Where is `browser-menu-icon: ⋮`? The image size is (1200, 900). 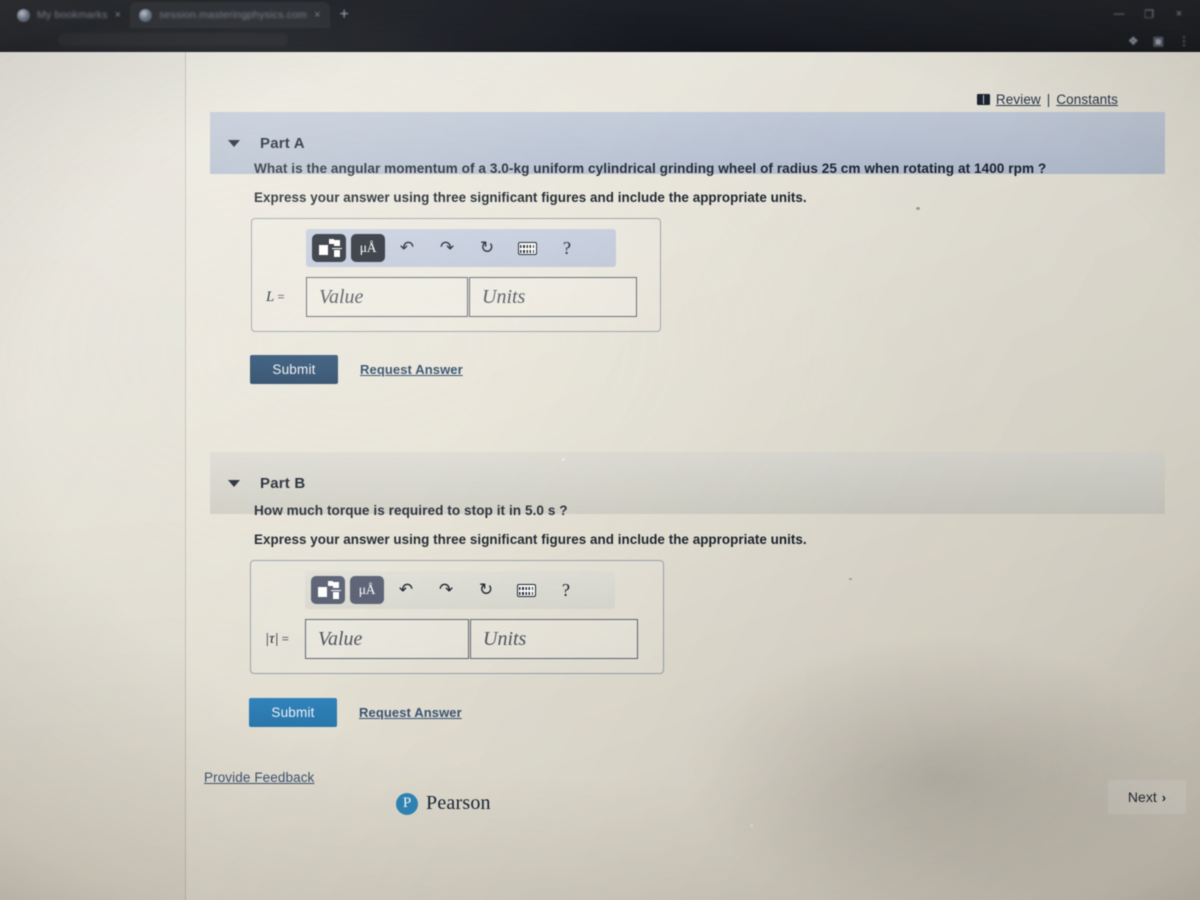 browser-menu-icon: ⋮ is located at coordinates (1184, 41).